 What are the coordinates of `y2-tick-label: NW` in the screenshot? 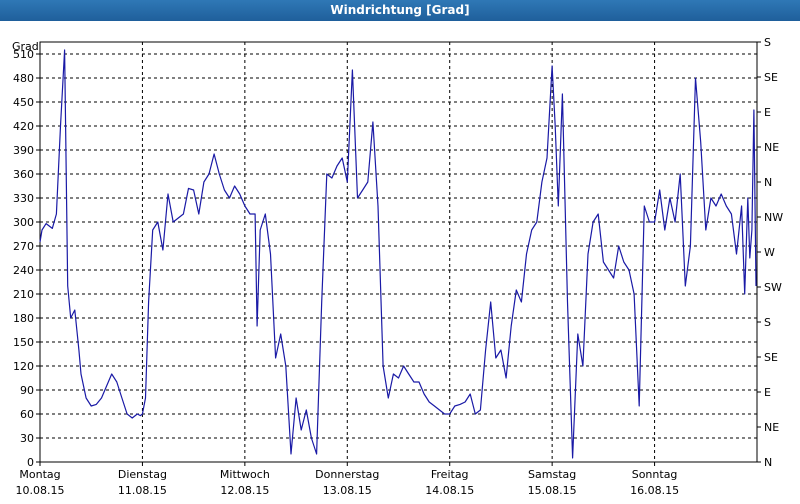 It's located at (773, 217).